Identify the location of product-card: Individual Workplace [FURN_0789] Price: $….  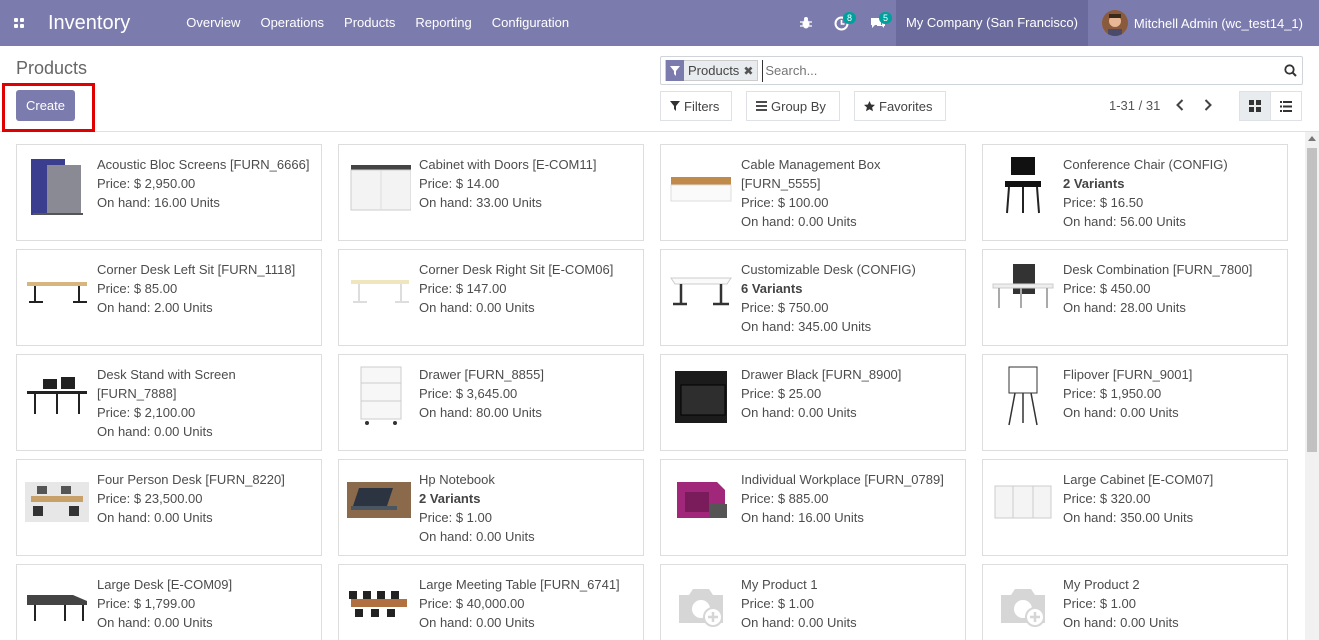
(813, 507).